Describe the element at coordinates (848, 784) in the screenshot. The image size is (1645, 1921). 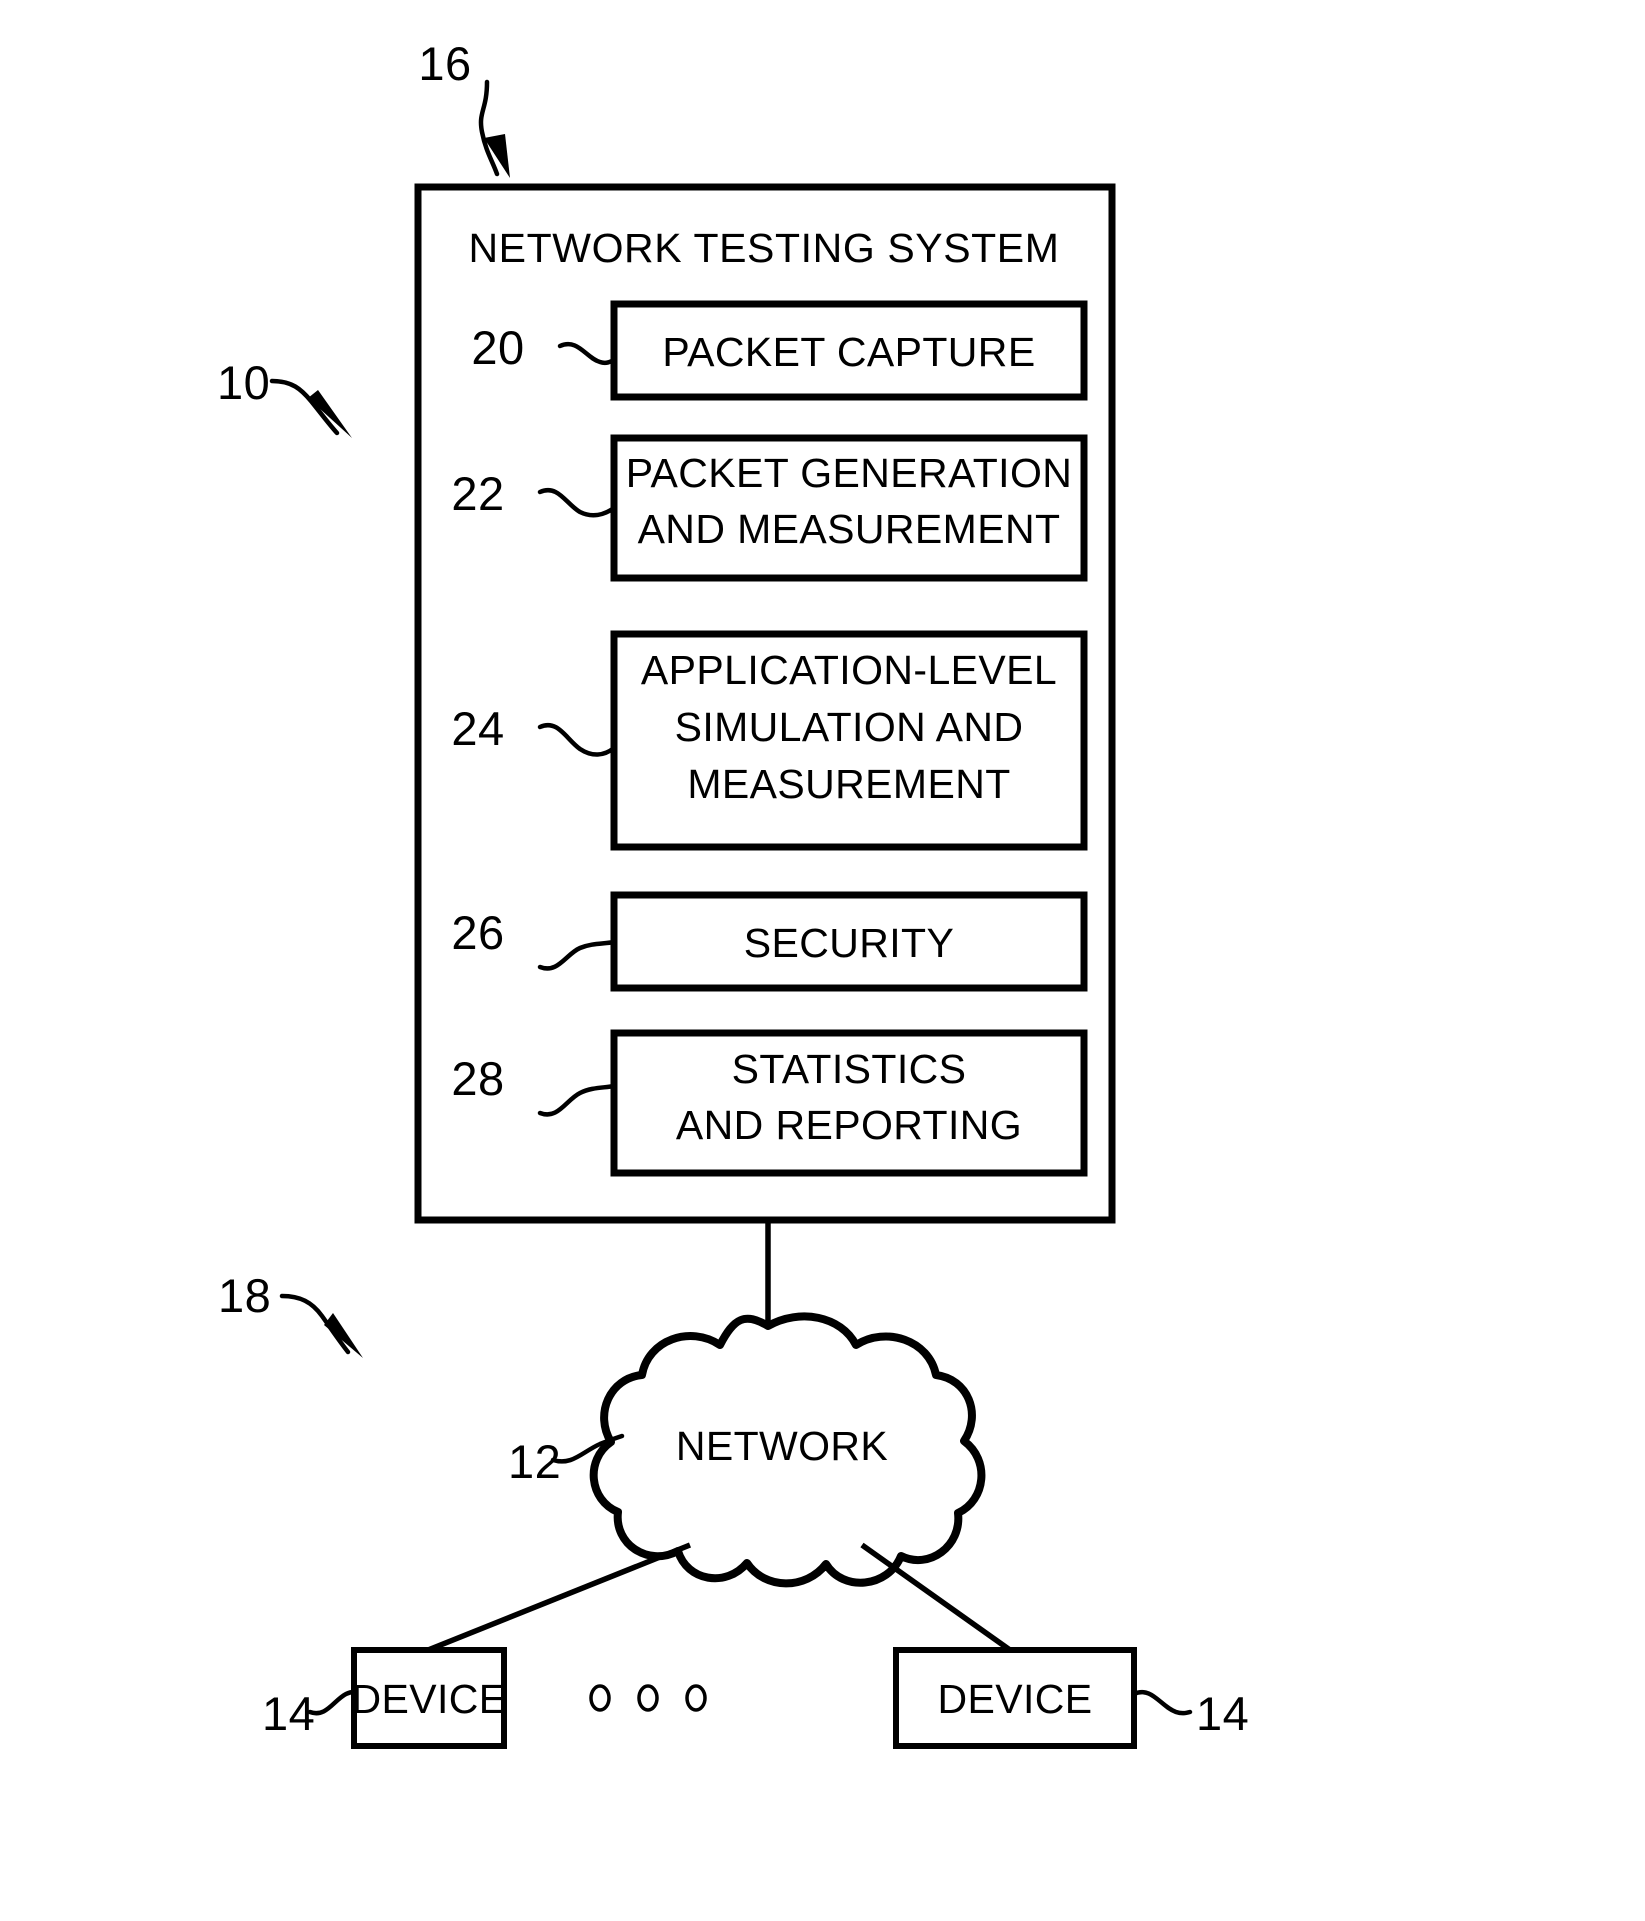
I see `module-label-application-level-line3: MEASUREMENT` at that location.